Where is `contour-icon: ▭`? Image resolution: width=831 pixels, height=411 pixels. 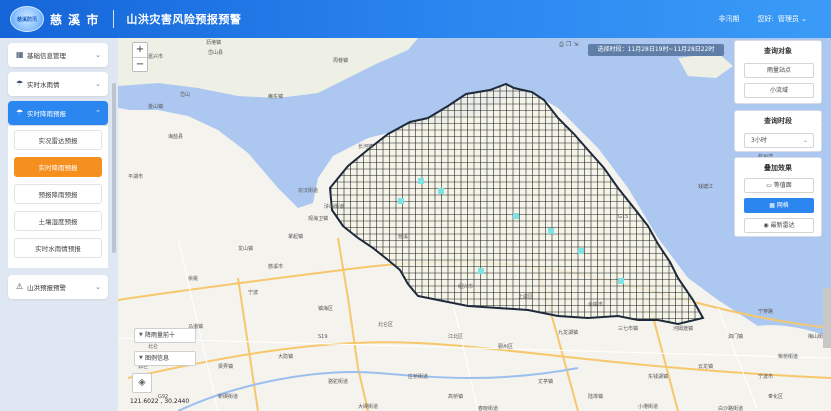 contour-icon: ▭ is located at coordinates (769, 185).